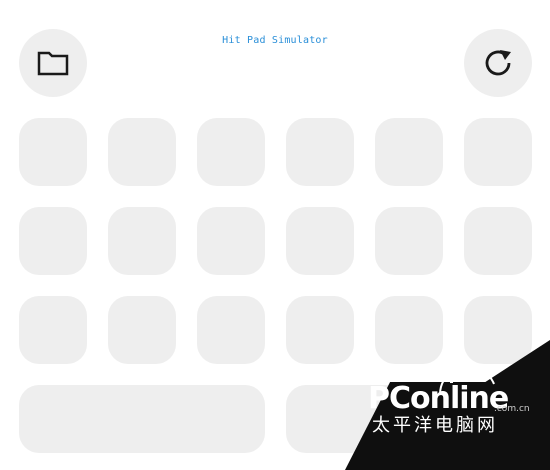 The width and height of the screenshot is (550, 470). I want to click on watermark-logo: PConline, so click(438, 398).